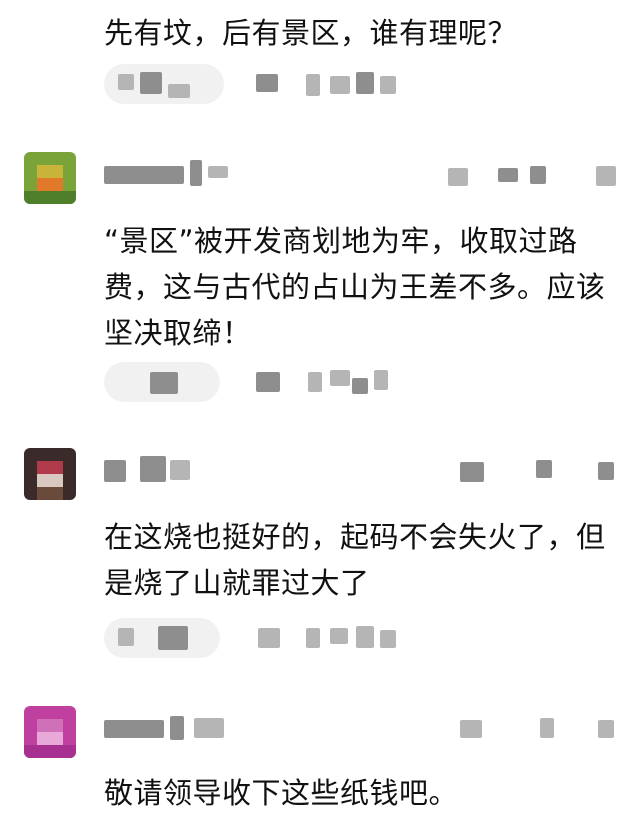  What do you see at coordinates (320, 175) in the screenshot?
I see `comment-2-header` at bounding box center [320, 175].